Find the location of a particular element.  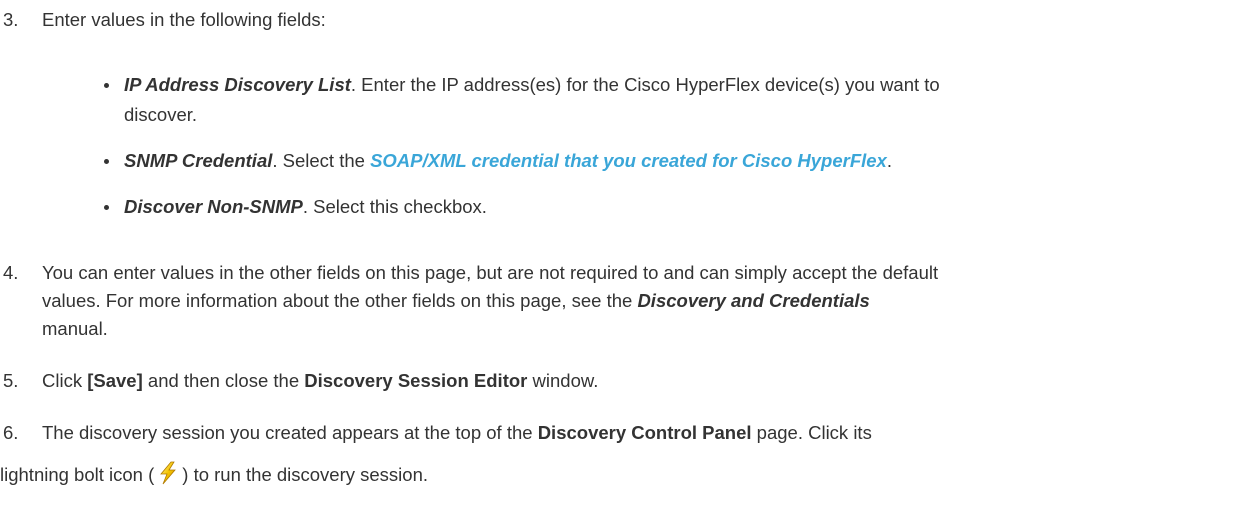

field-label: Discover Non-SNMP is located at coordinates (213, 206).